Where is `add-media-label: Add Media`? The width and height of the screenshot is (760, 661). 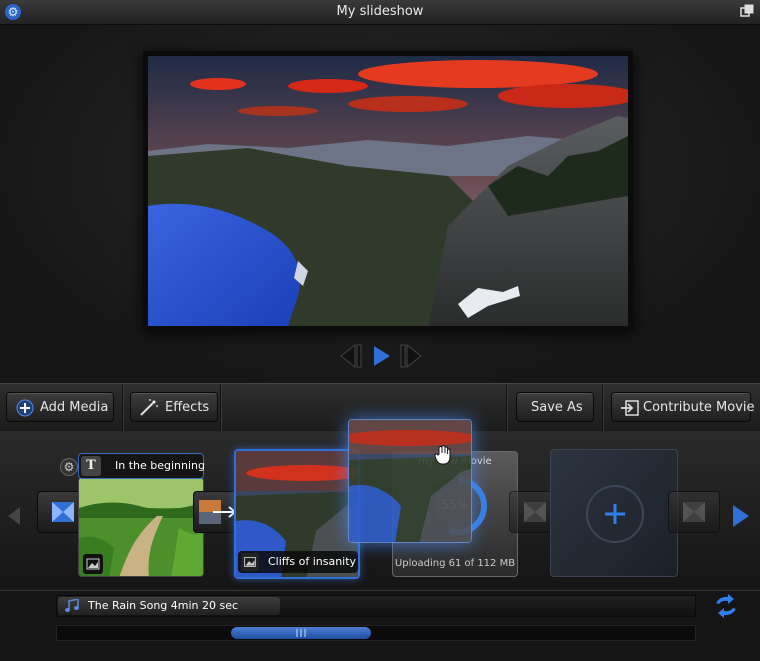
add-media-label: Add Media is located at coordinates (74, 407).